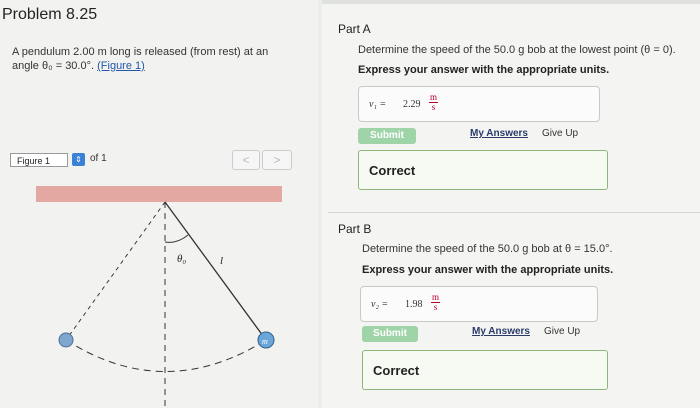 The width and height of the screenshot is (700, 408). I want to click on part-b-submit-button: Submit, so click(390, 334).